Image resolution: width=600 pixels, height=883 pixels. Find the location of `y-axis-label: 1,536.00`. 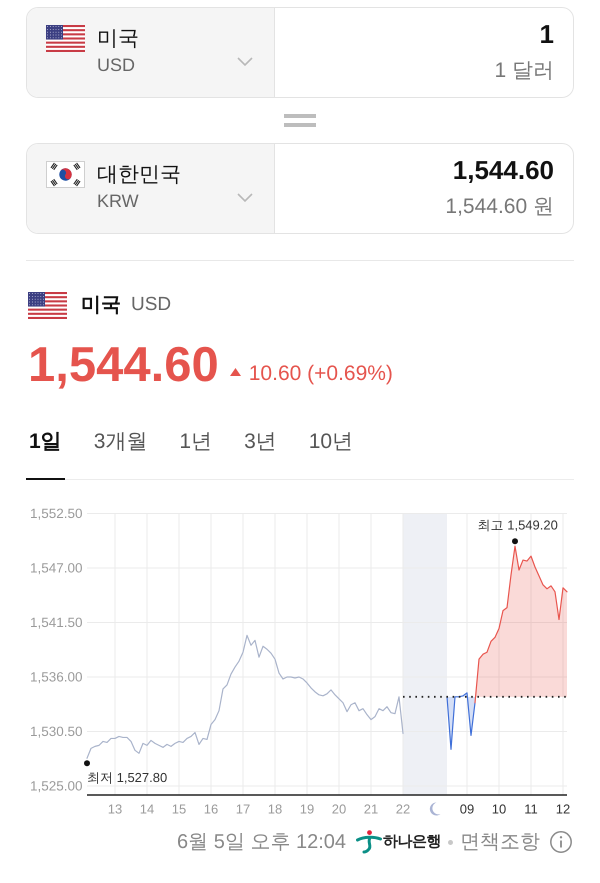

y-axis-label: 1,536.00 is located at coordinates (56, 677).